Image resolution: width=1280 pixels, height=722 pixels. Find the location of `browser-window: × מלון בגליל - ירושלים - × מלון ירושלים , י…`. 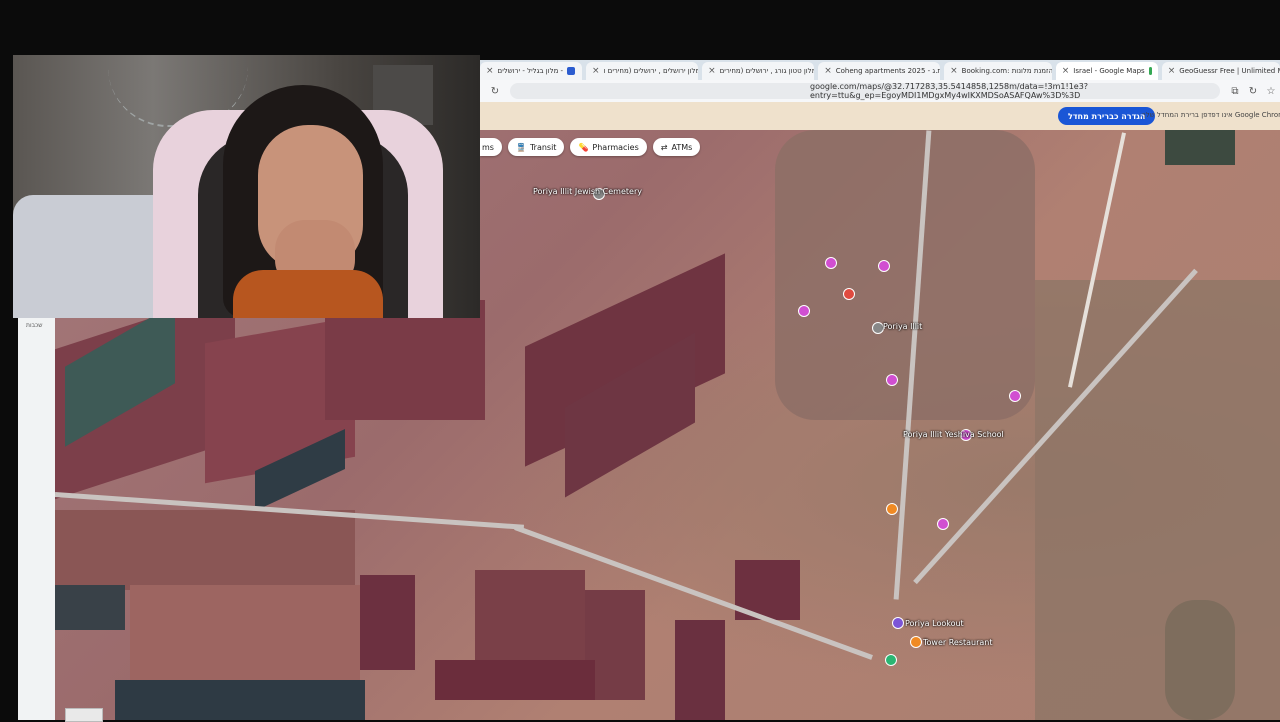

browser-window: × מלון בגליל - ירושלים - × מלון ירושלים , י… is located at coordinates (880, 95).